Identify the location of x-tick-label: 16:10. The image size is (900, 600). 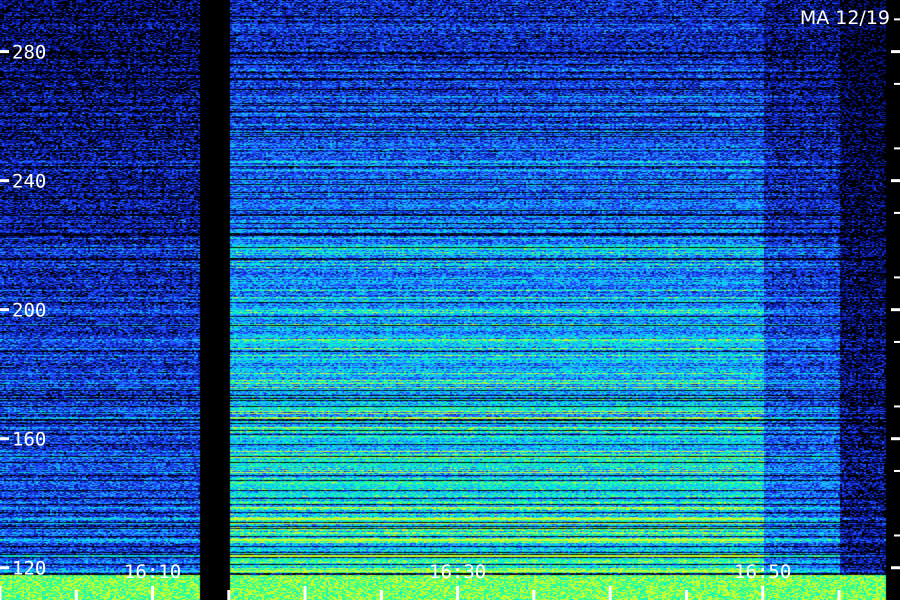
(152, 572).